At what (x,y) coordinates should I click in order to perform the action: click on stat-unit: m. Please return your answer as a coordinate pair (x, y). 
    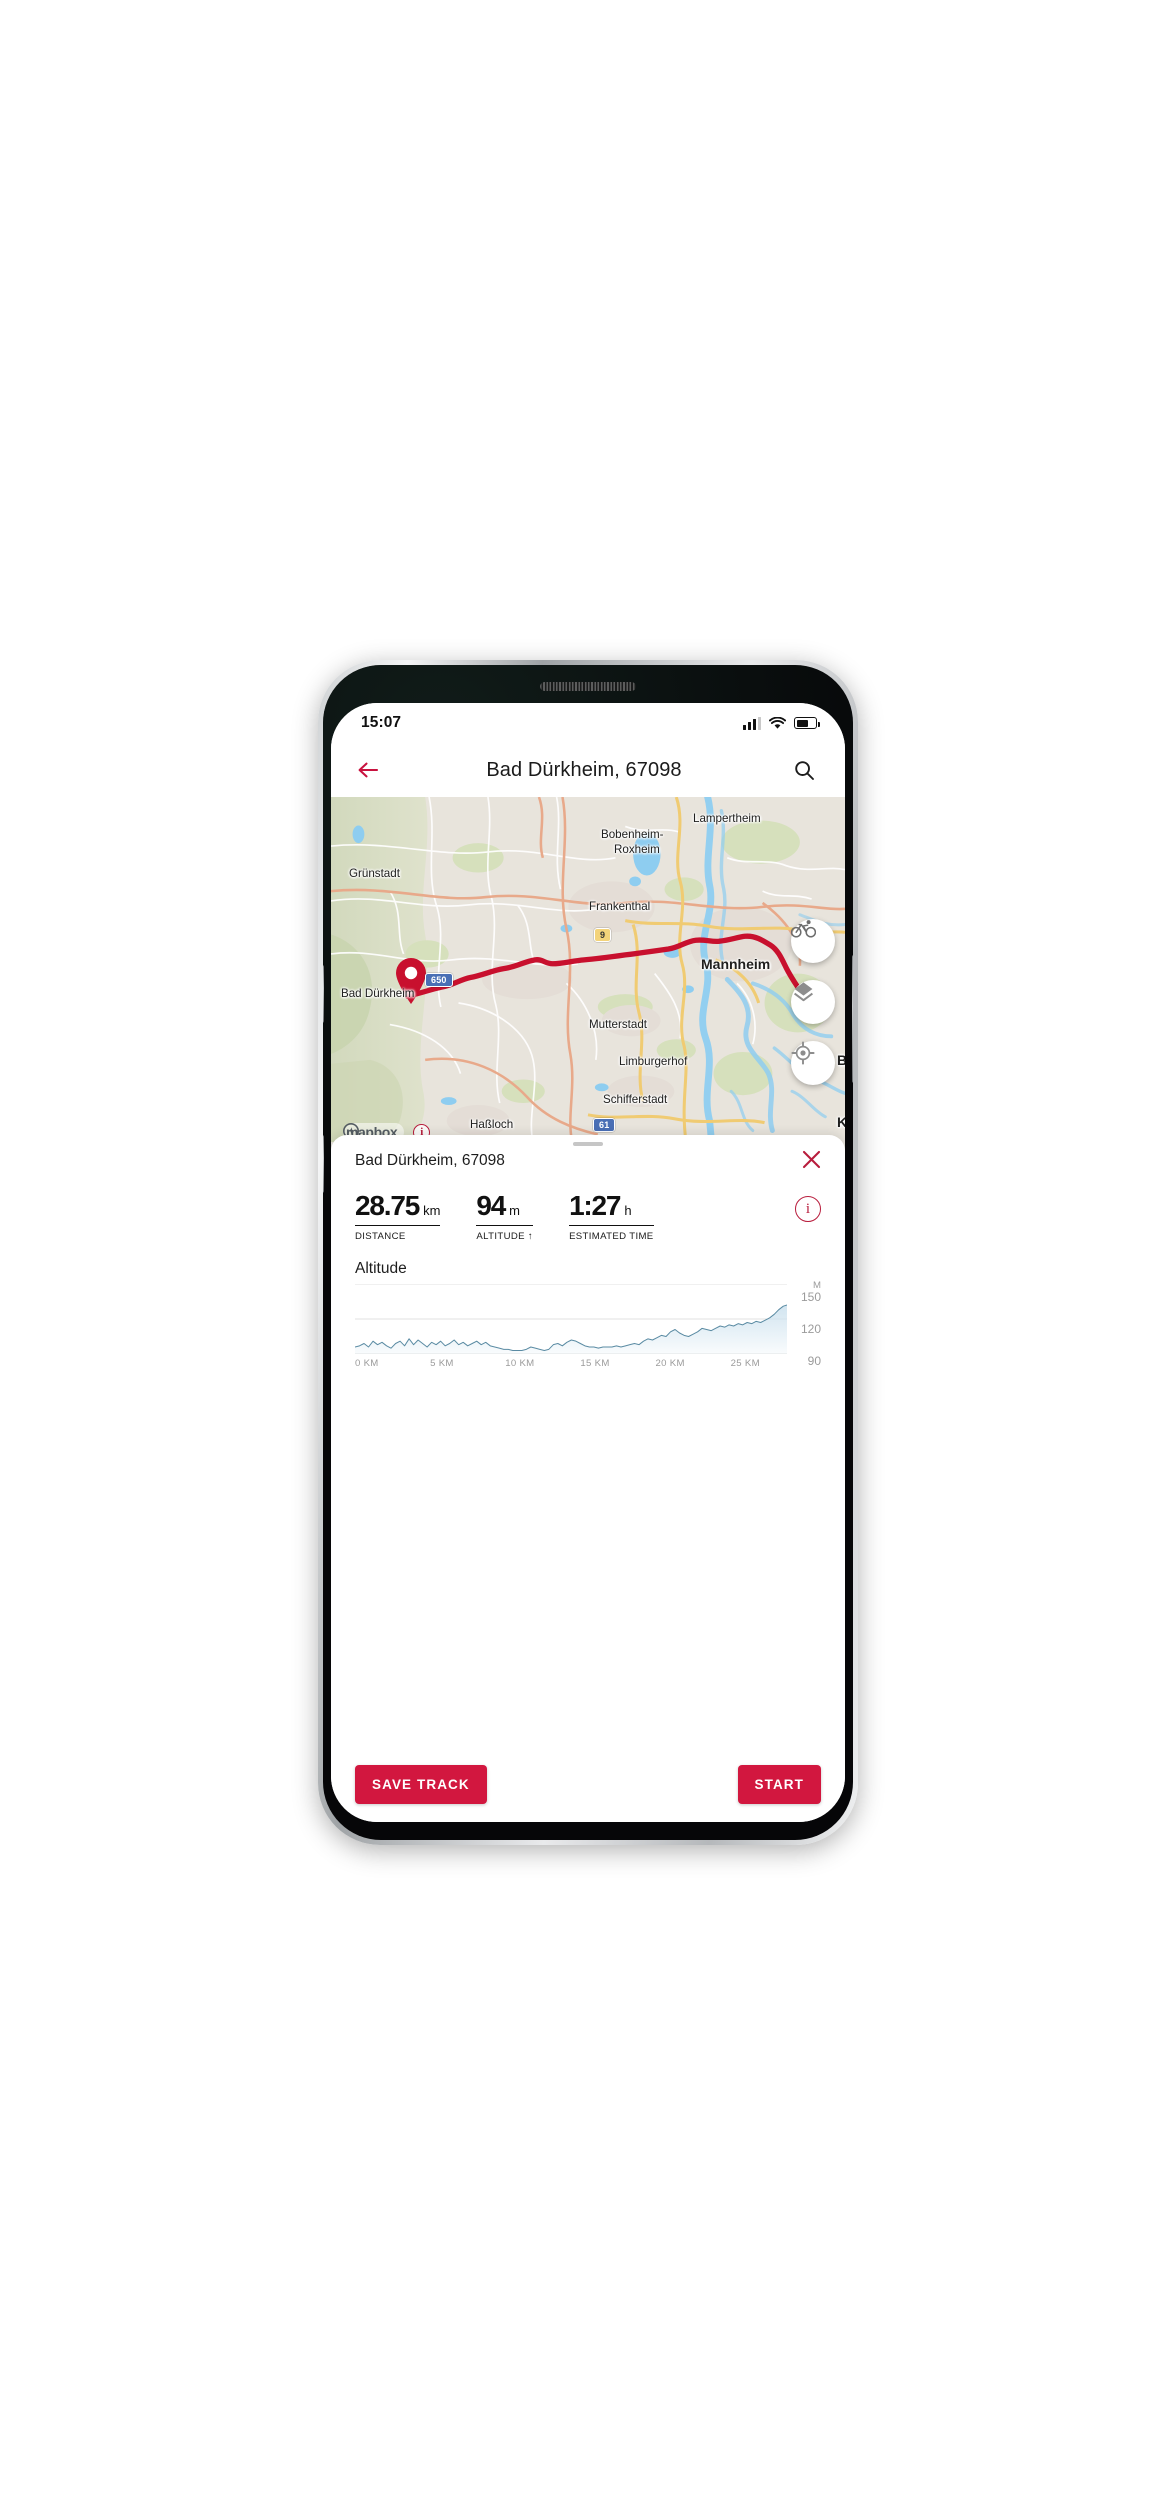
    Looking at the image, I should click on (515, 1210).